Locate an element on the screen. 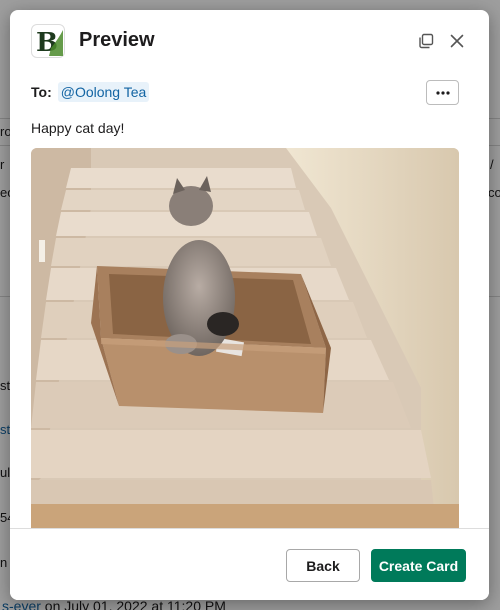  popout-icon is located at coordinates (426, 41).